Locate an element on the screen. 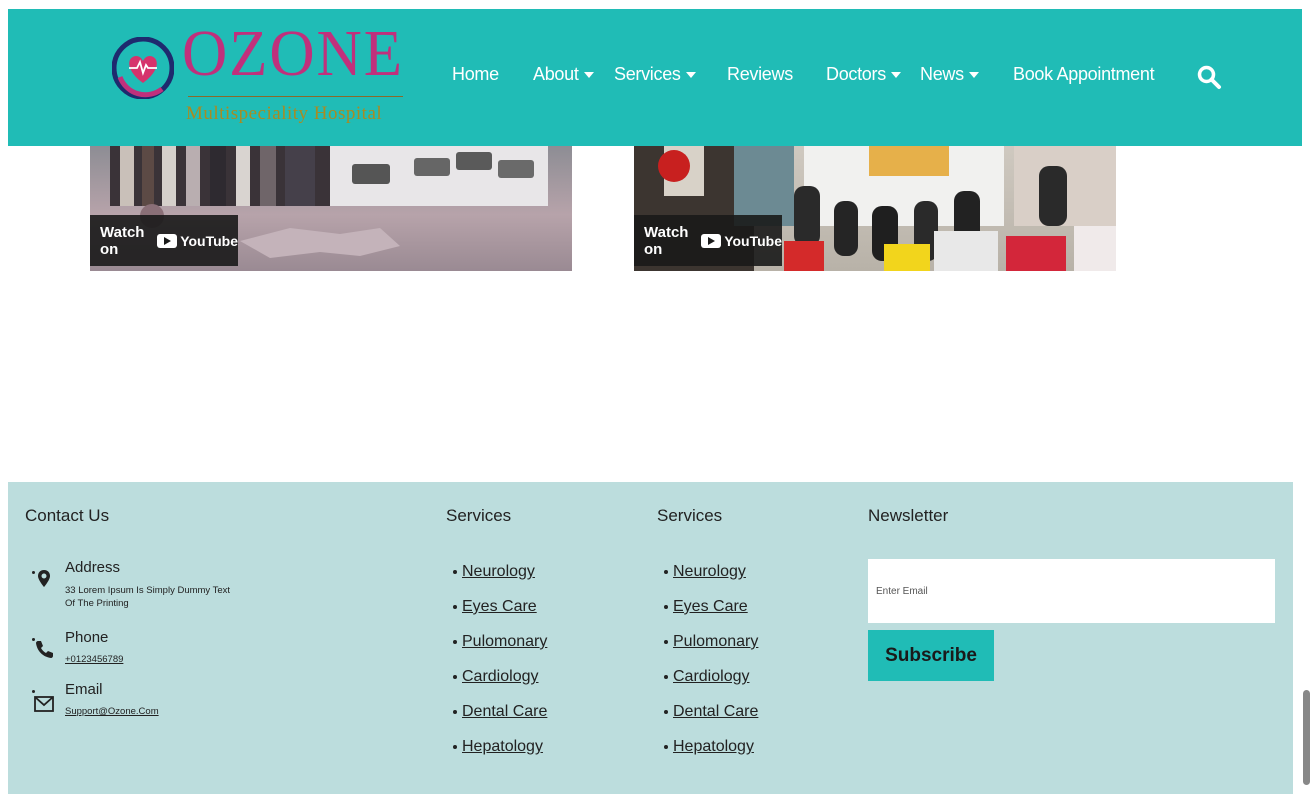 This screenshot has height=794, width=1313. nav-news: News is located at coordinates (949, 74).